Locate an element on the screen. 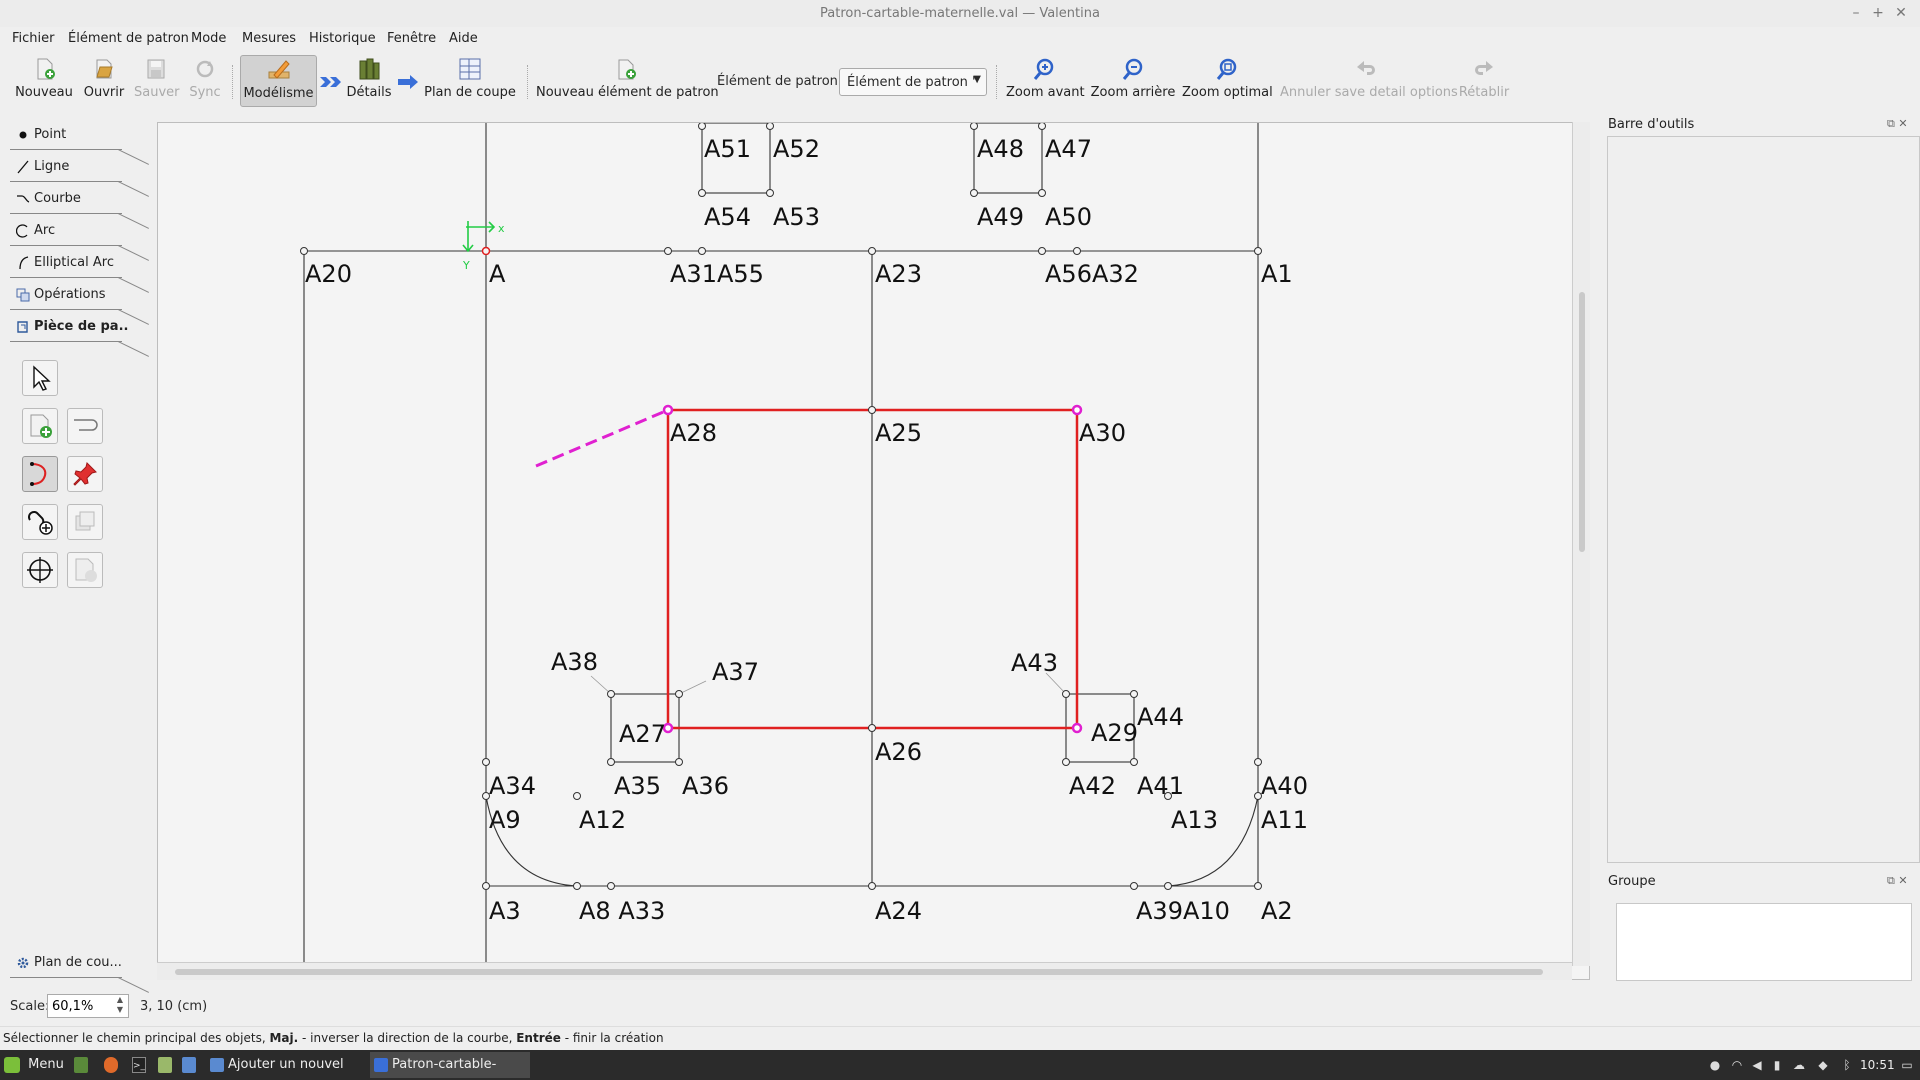  tab-arc: Arc is located at coordinates (80, 239).